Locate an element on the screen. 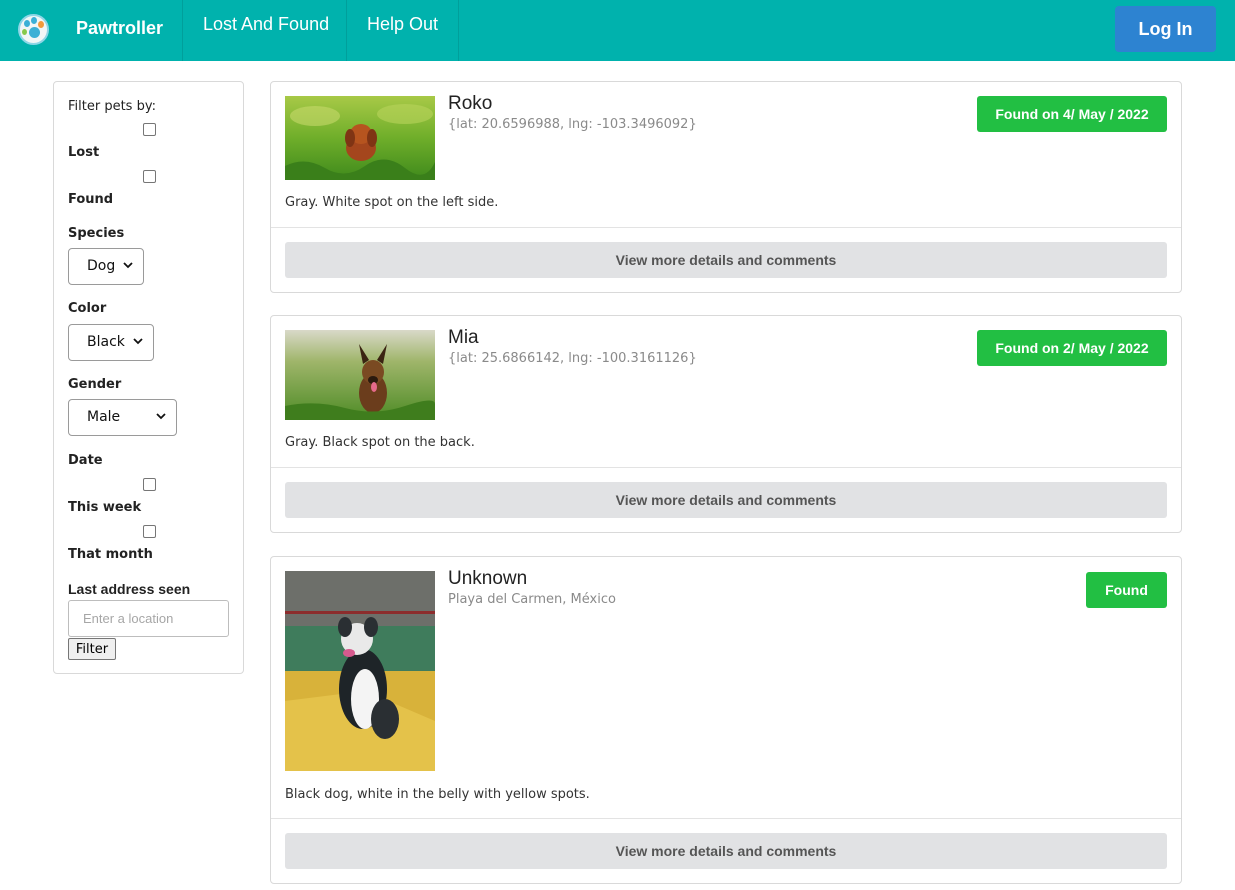 This screenshot has height=890, width=1235. pet-name: Mia is located at coordinates (463, 337).